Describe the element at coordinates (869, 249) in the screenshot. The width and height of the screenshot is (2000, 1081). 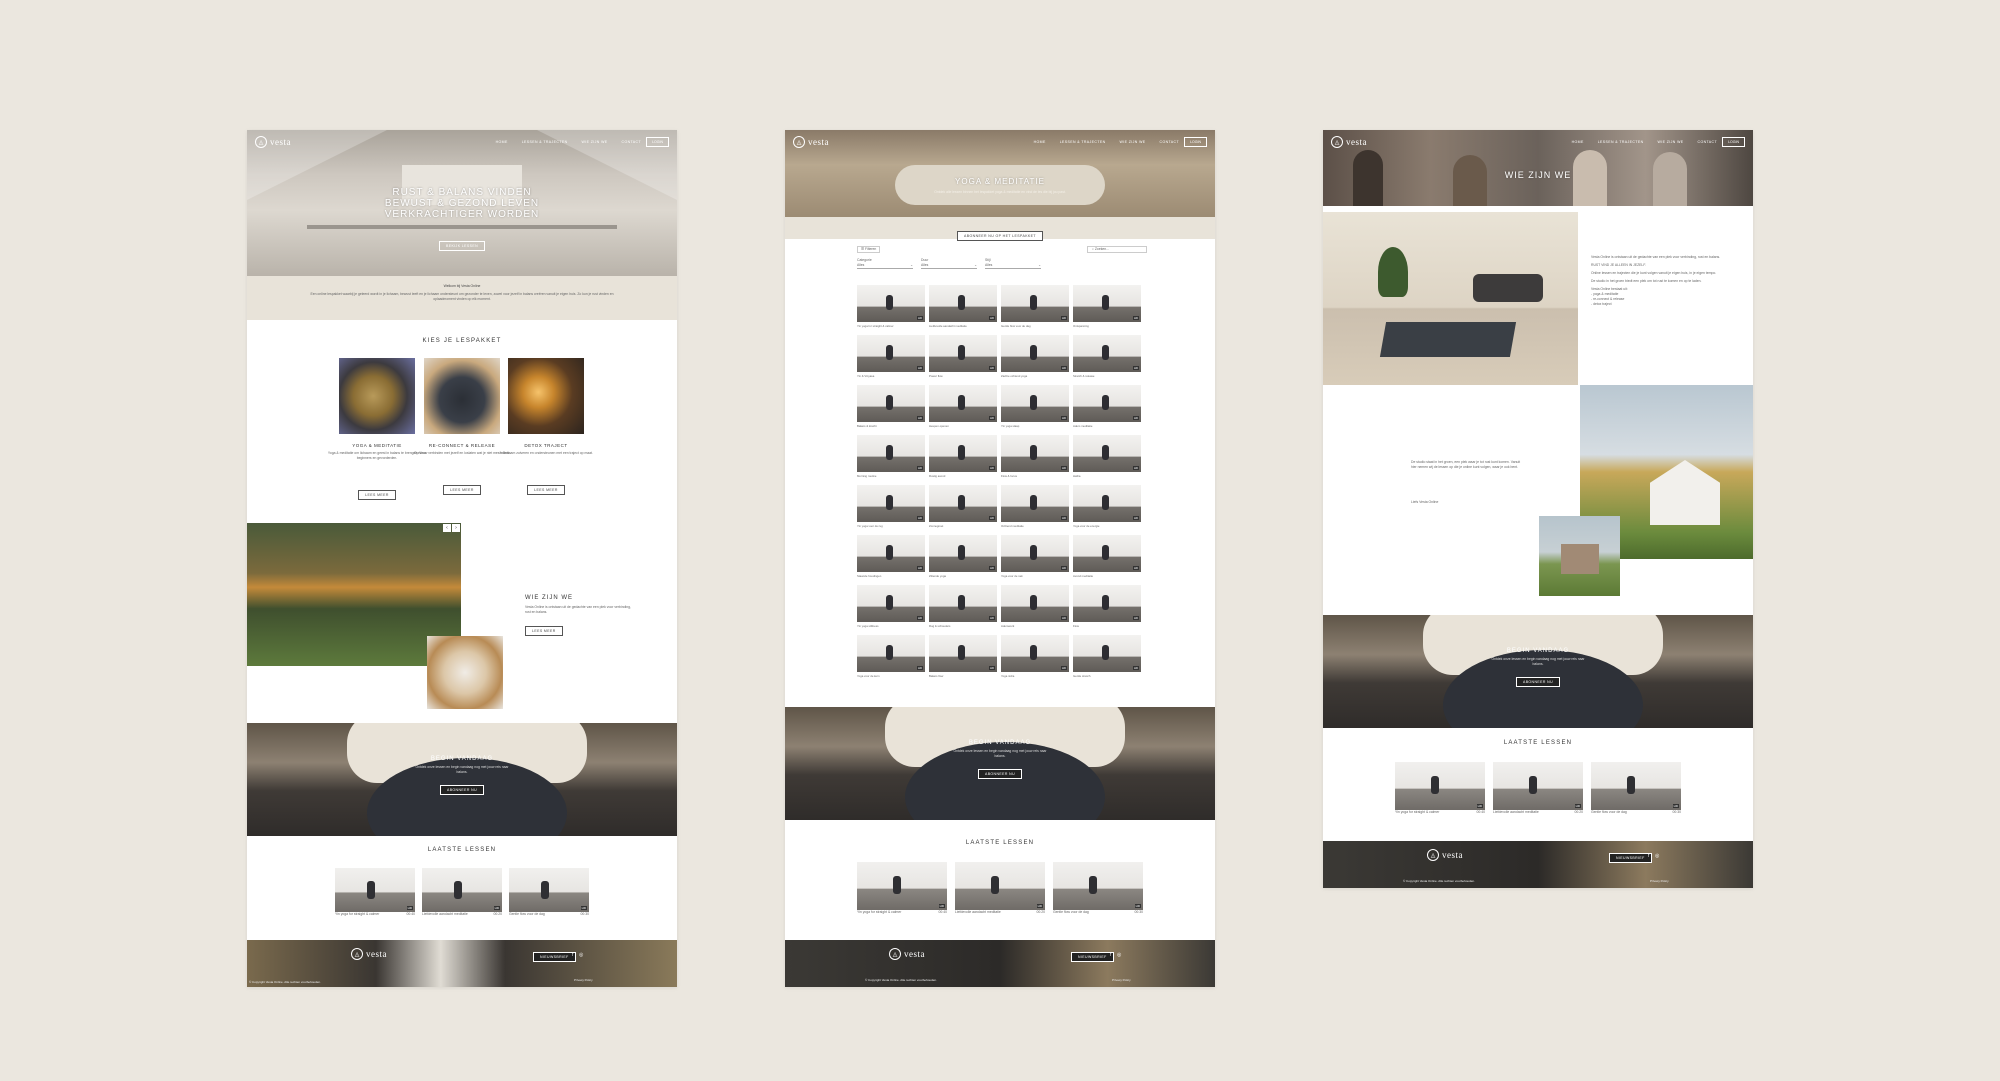
I see `filter-toggle: ☰ Filteren` at that location.